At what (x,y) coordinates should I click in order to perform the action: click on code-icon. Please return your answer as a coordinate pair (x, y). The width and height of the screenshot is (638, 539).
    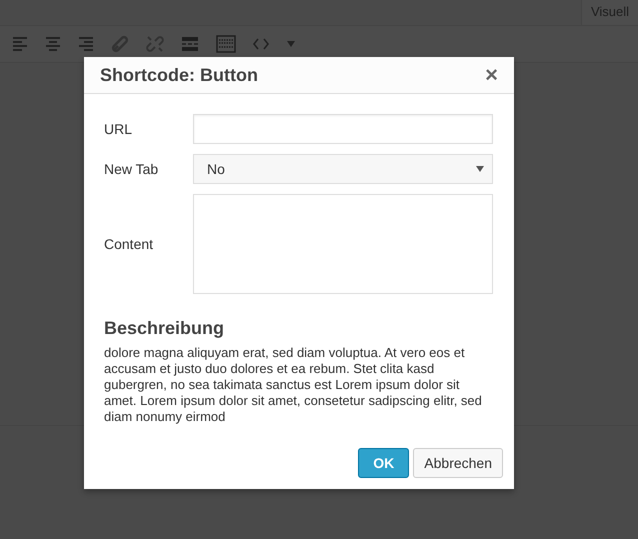
    Looking at the image, I should click on (261, 44).